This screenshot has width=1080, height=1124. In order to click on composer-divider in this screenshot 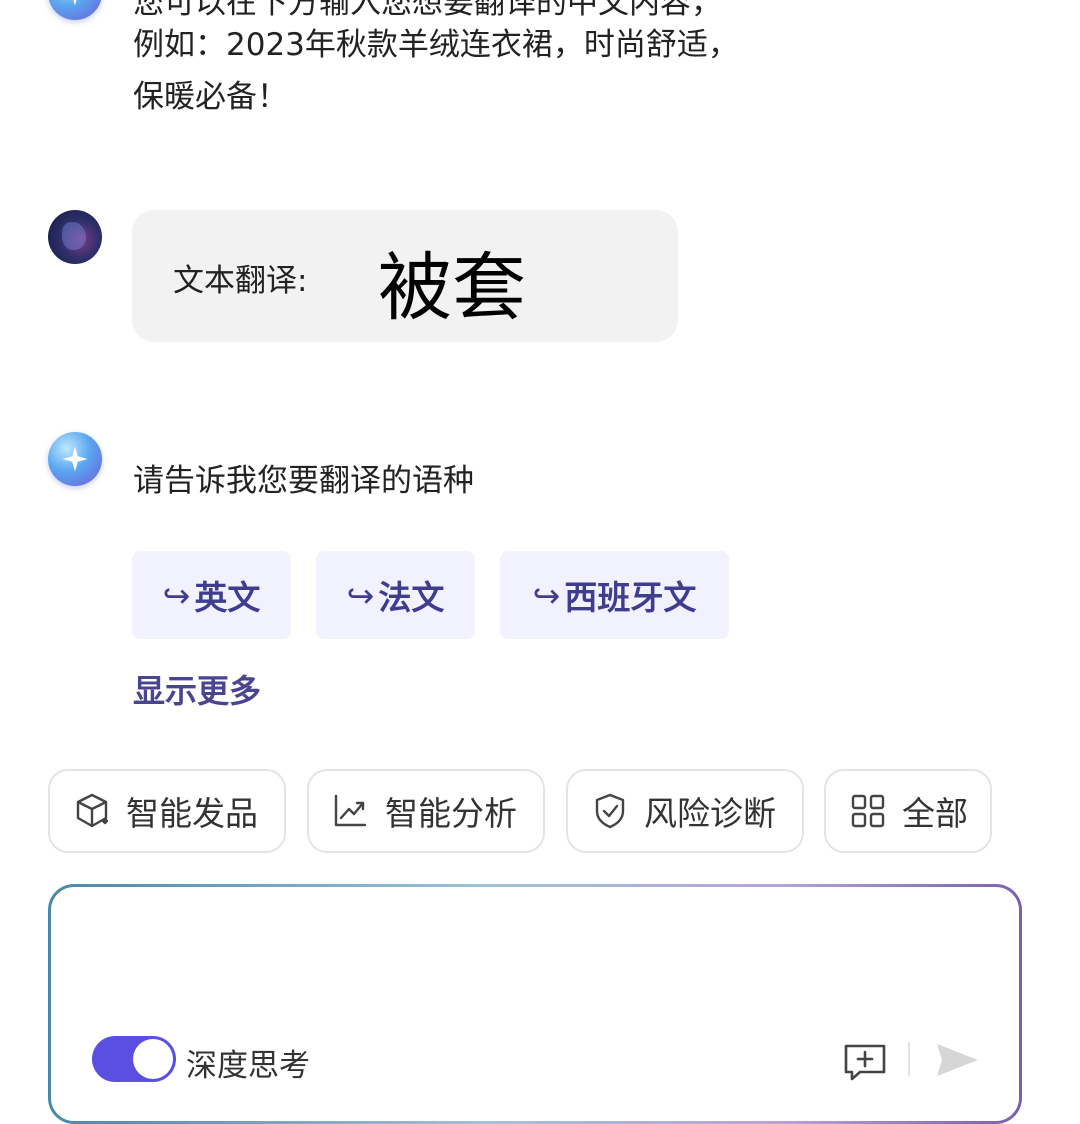, I will do `click(909, 1059)`.